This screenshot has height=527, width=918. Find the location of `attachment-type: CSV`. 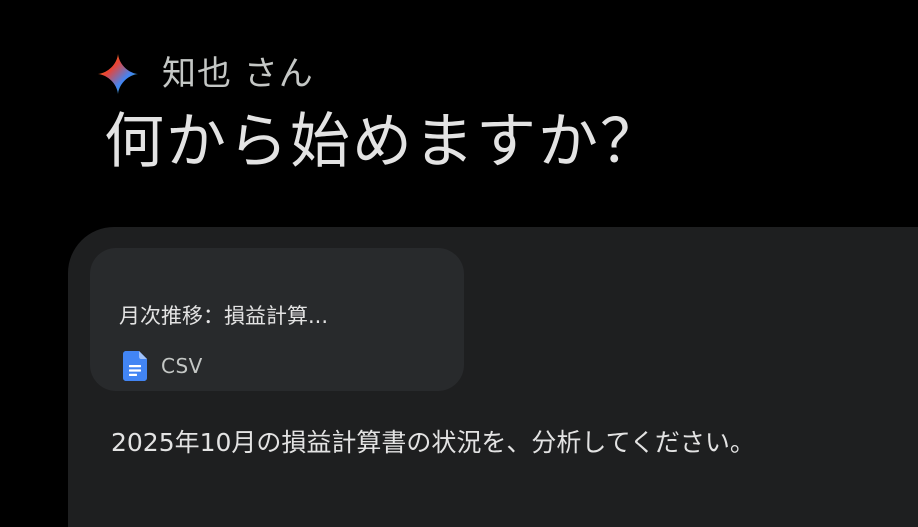

attachment-type: CSV is located at coordinates (163, 366).